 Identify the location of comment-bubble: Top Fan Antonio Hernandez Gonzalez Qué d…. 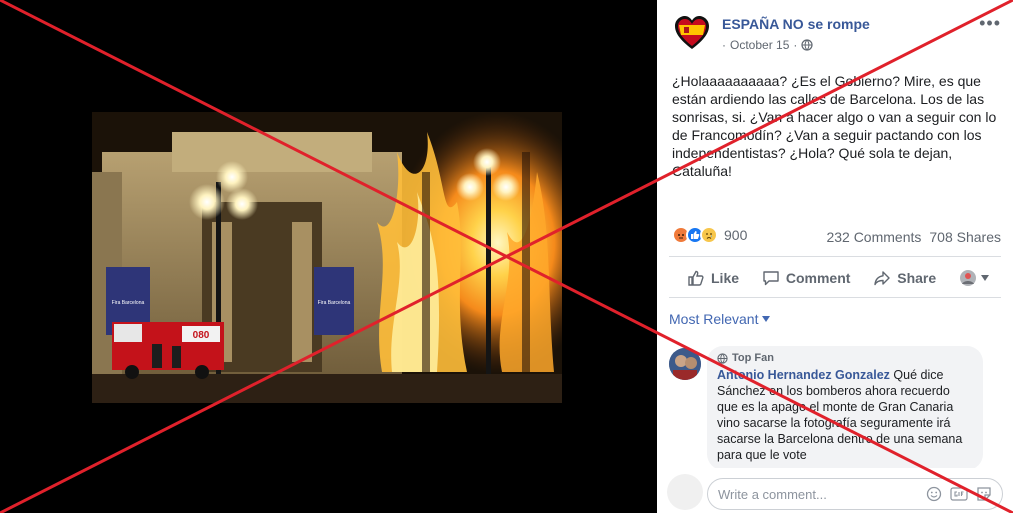
(845, 408).